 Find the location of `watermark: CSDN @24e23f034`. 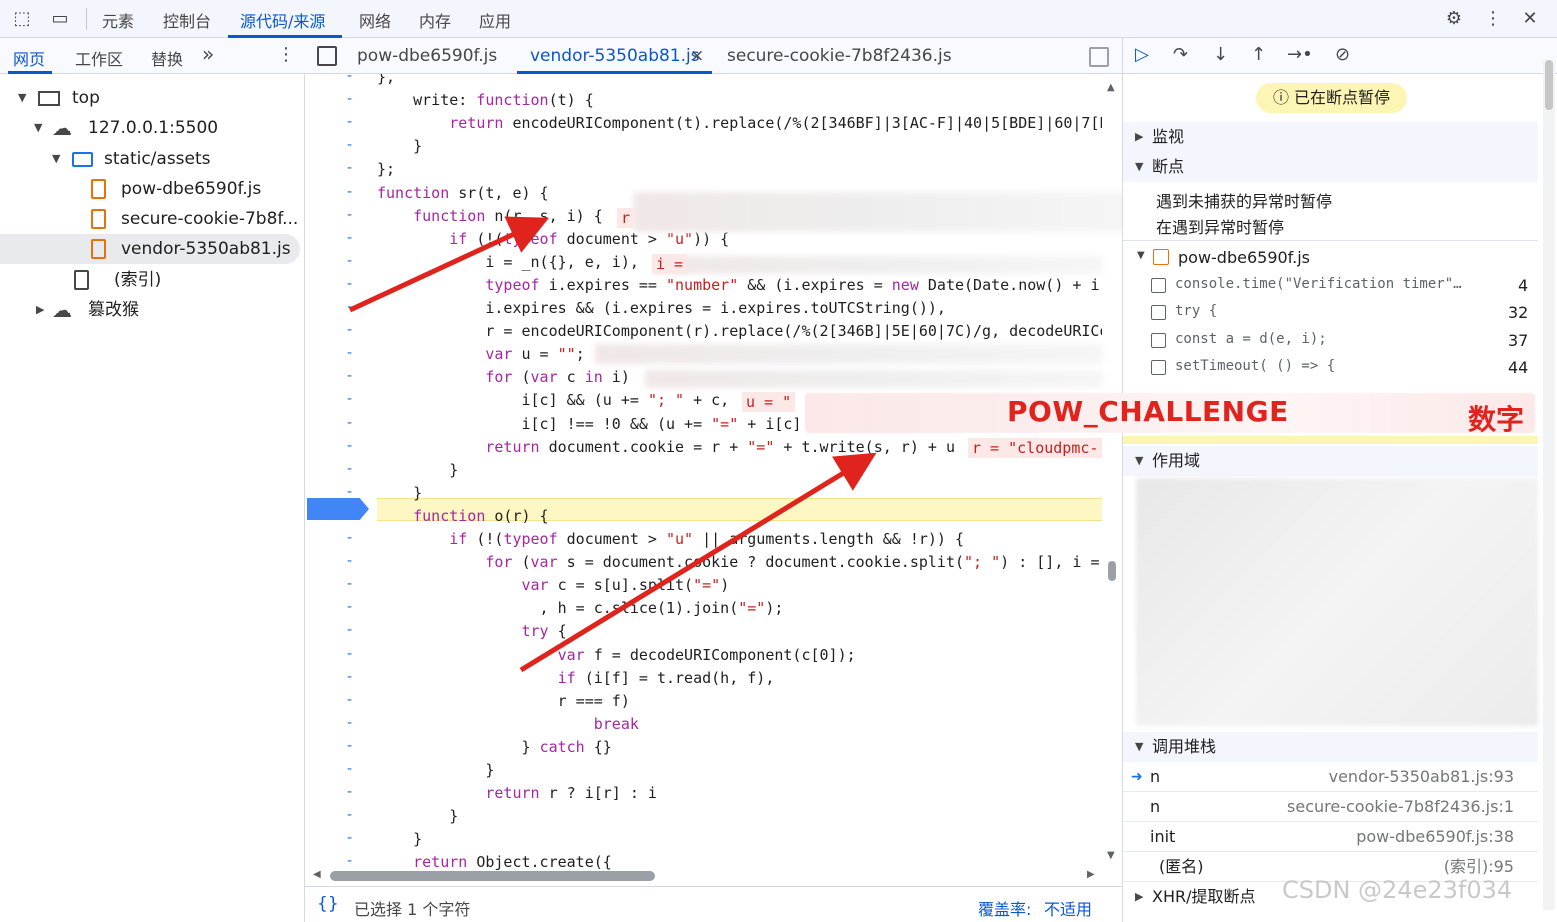

watermark: CSDN @24e23f034 is located at coordinates (1397, 890).